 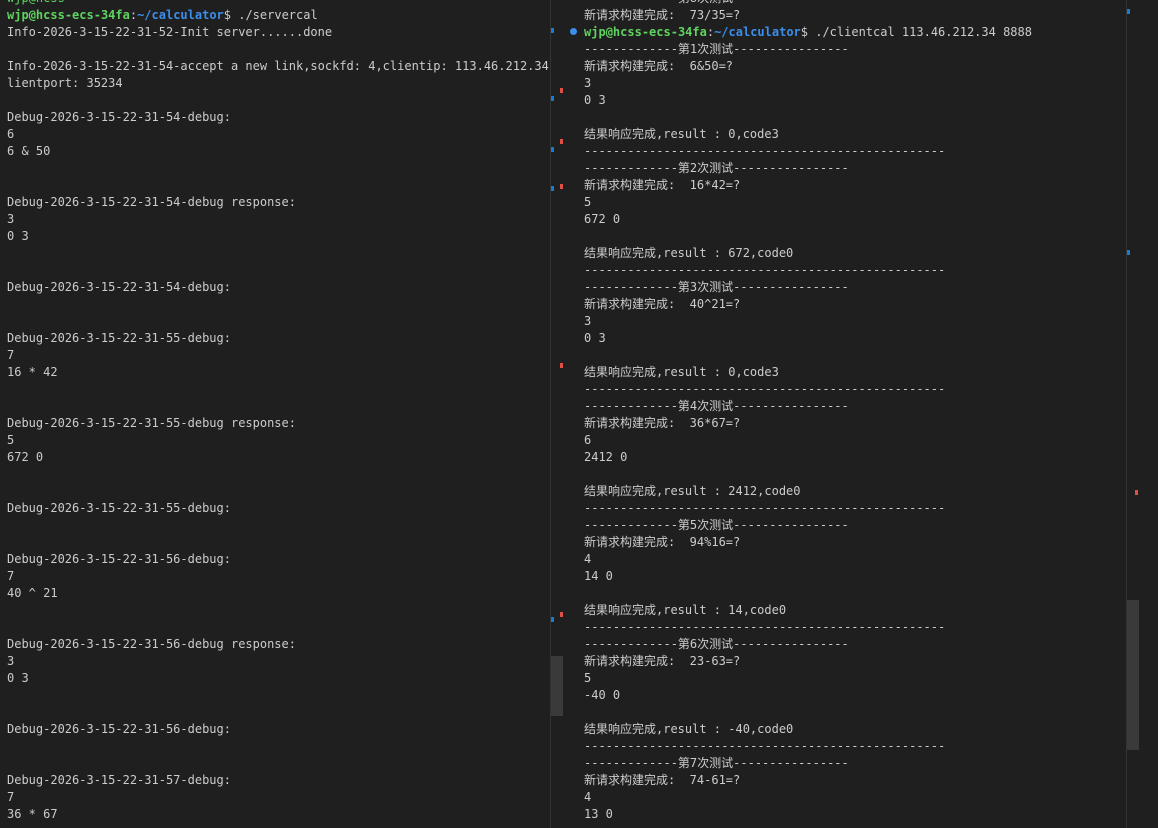 What do you see at coordinates (32, 372) in the screenshot?
I see `terminal-line: 16 * 42` at bounding box center [32, 372].